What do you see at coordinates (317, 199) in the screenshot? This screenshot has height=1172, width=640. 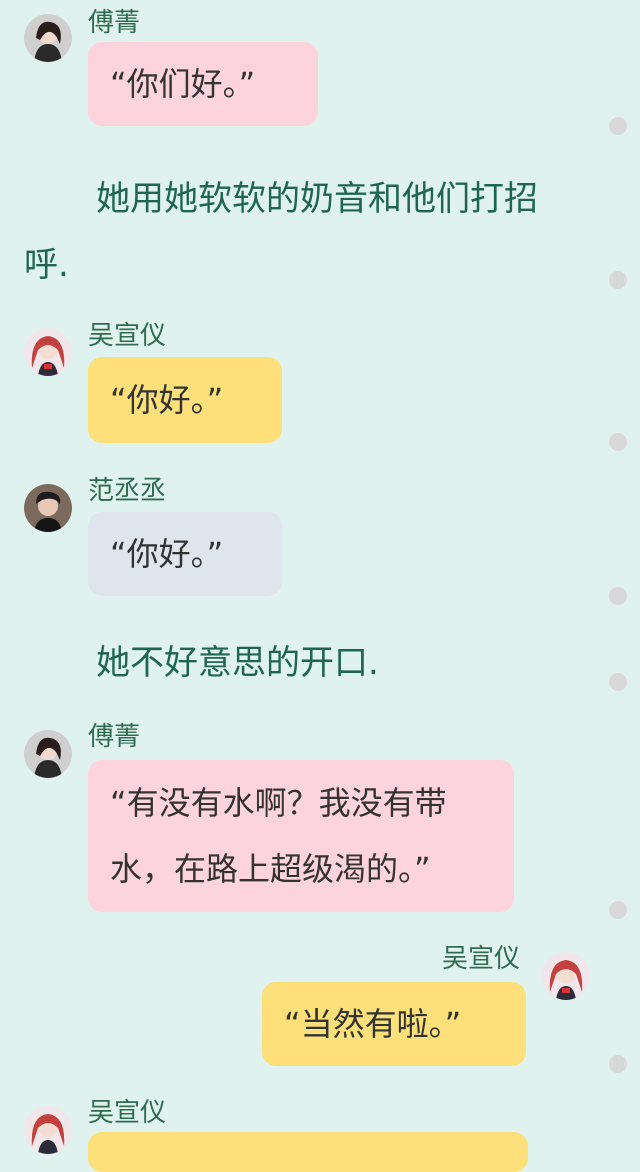 I see `narration-line: 她用她软软的奶音和他们打招` at bounding box center [317, 199].